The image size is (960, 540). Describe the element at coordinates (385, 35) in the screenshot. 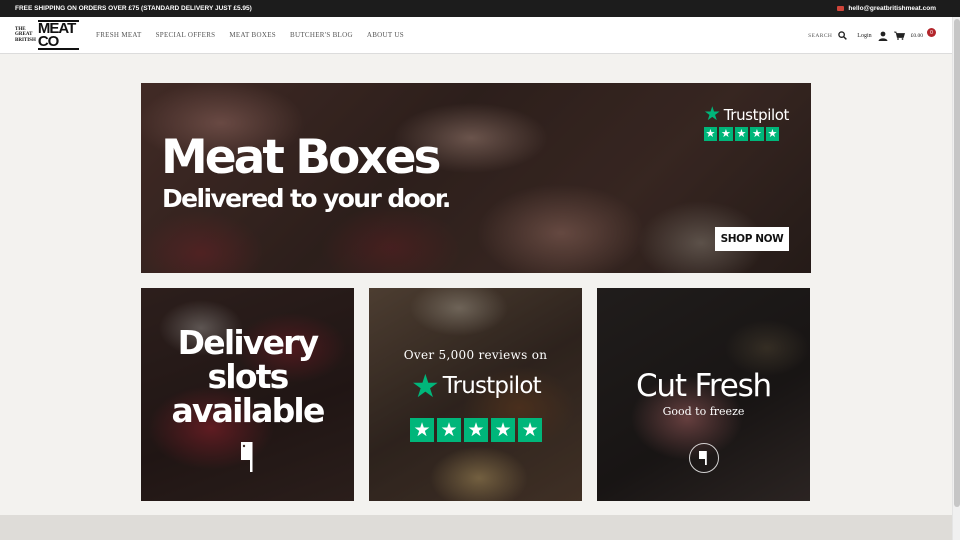

I see `nav-about-us: ABOUT US` at that location.